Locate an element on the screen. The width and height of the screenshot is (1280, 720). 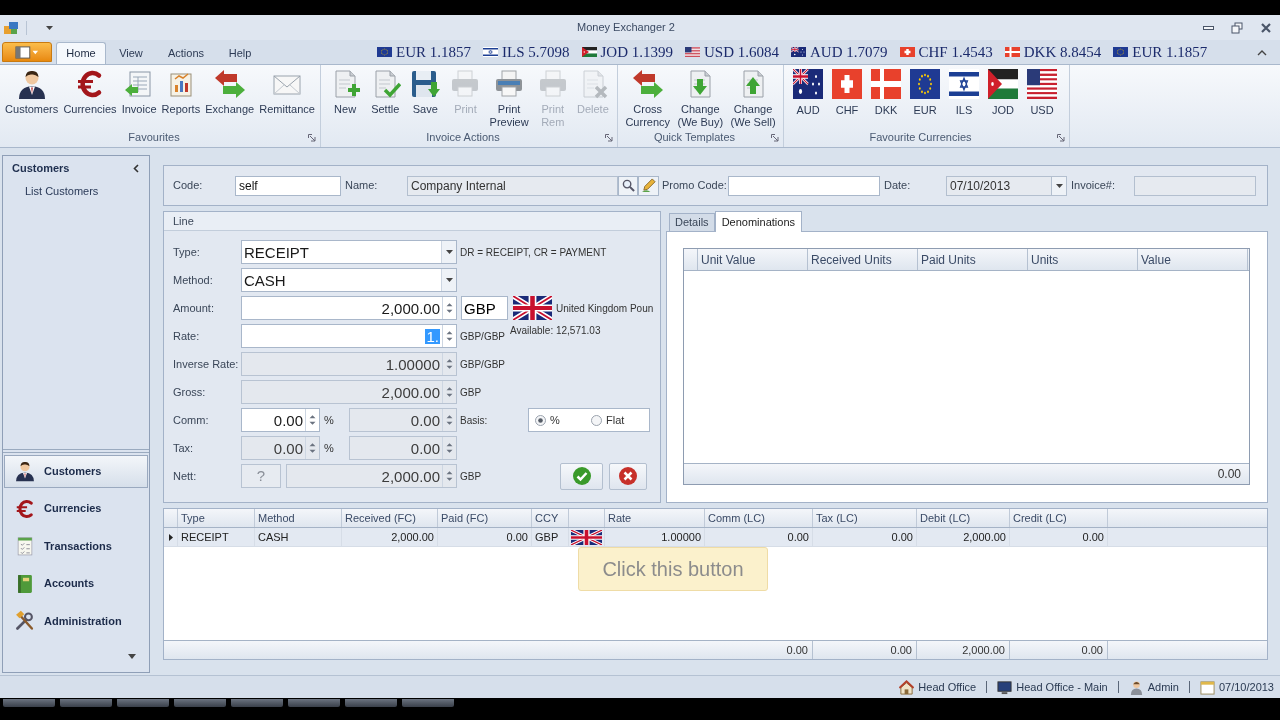
nav-button: Transactions is located at coordinates (76, 546).